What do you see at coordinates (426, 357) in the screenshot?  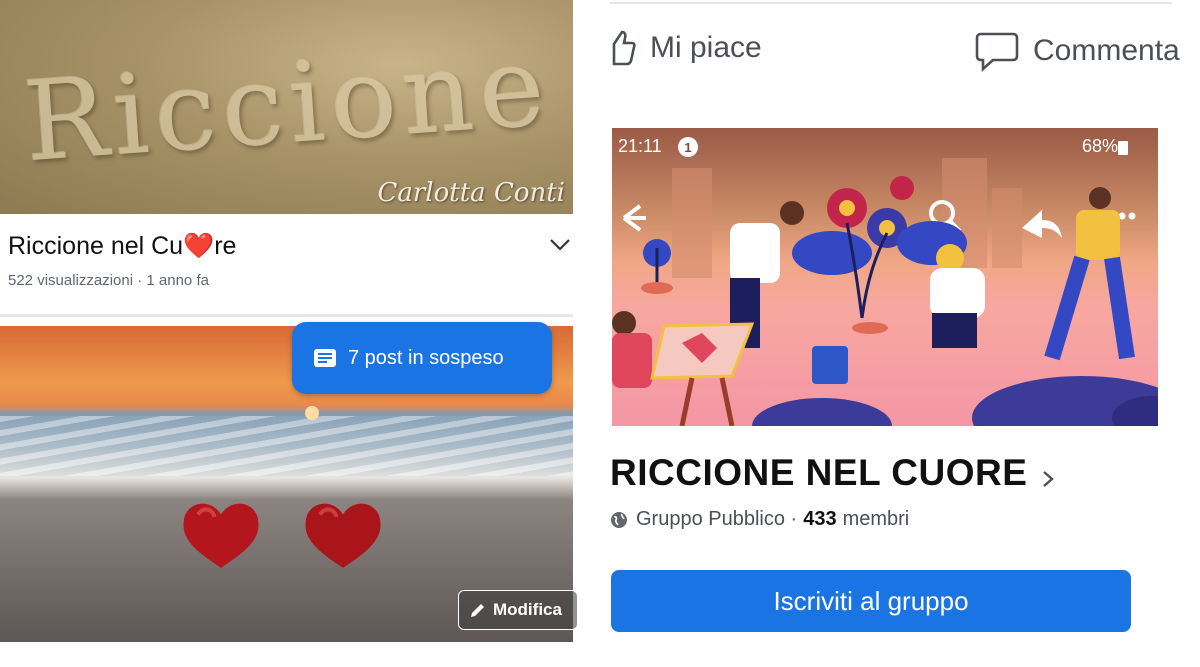 I see `pending-posts-label: 7 post in sospeso` at bounding box center [426, 357].